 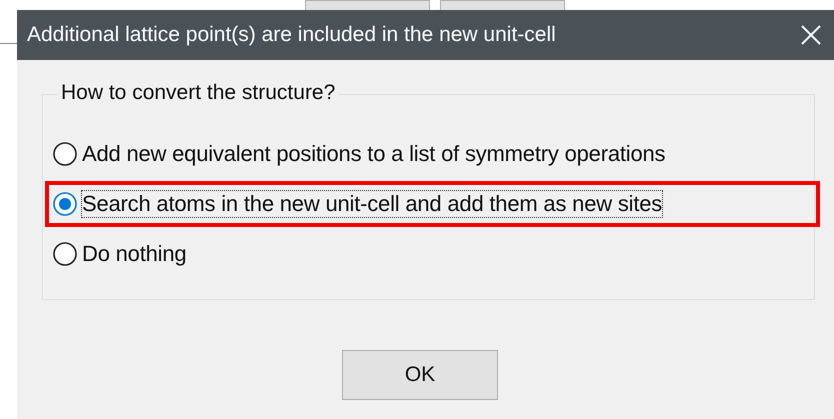 What do you see at coordinates (134, 254) in the screenshot?
I see `option-label: Do nothing` at bounding box center [134, 254].